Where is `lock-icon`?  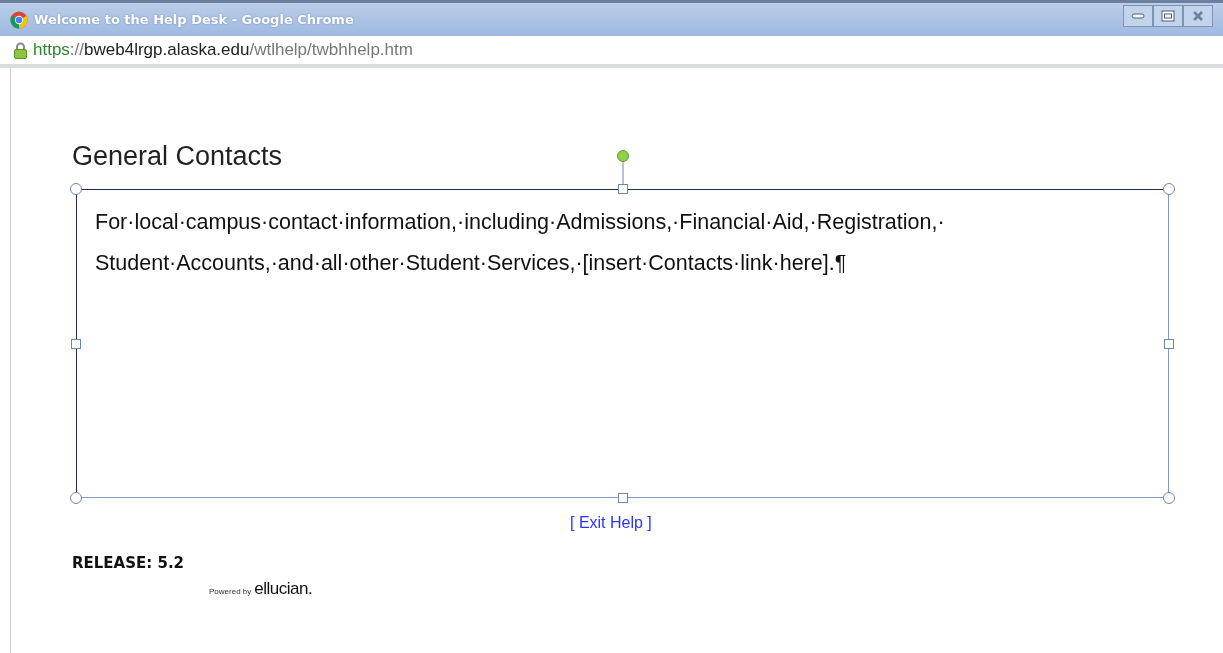
lock-icon is located at coordinates (20, 50).